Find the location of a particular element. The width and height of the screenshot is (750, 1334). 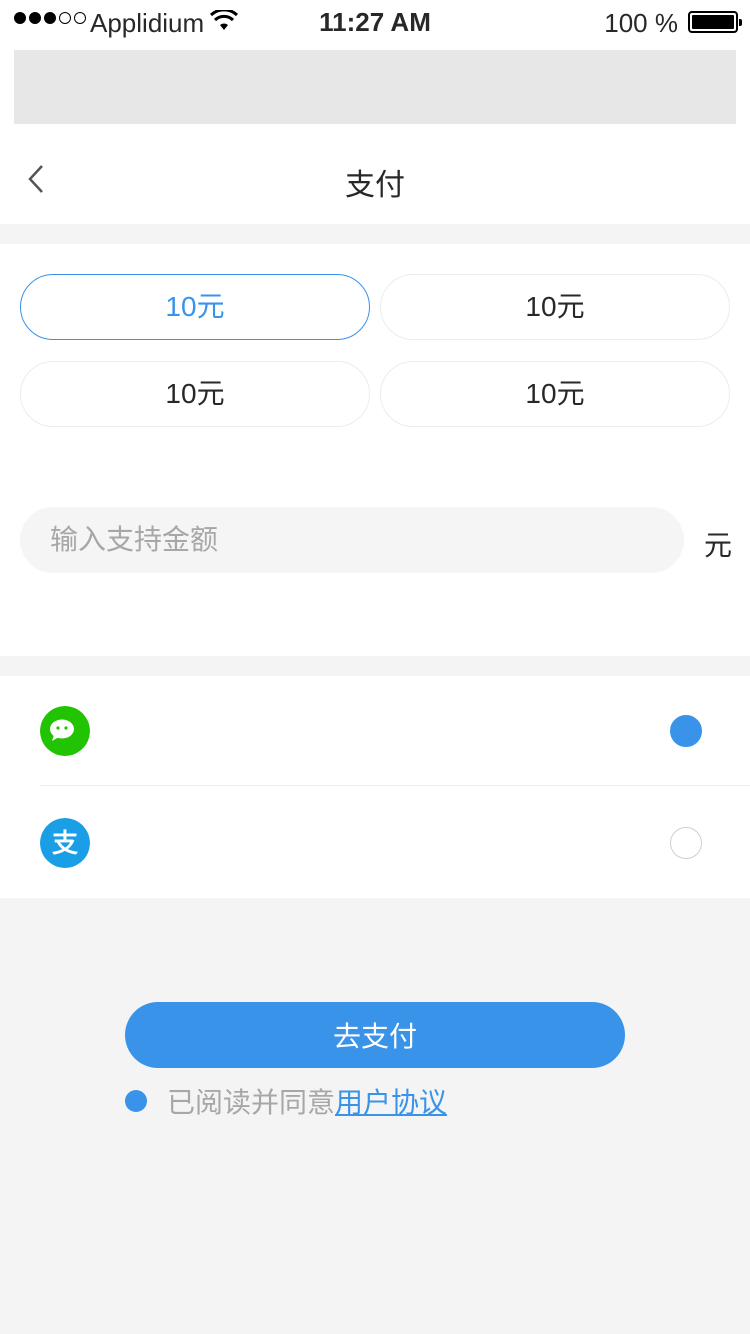

page-title: 支付 is located at coordinates (375, 185).